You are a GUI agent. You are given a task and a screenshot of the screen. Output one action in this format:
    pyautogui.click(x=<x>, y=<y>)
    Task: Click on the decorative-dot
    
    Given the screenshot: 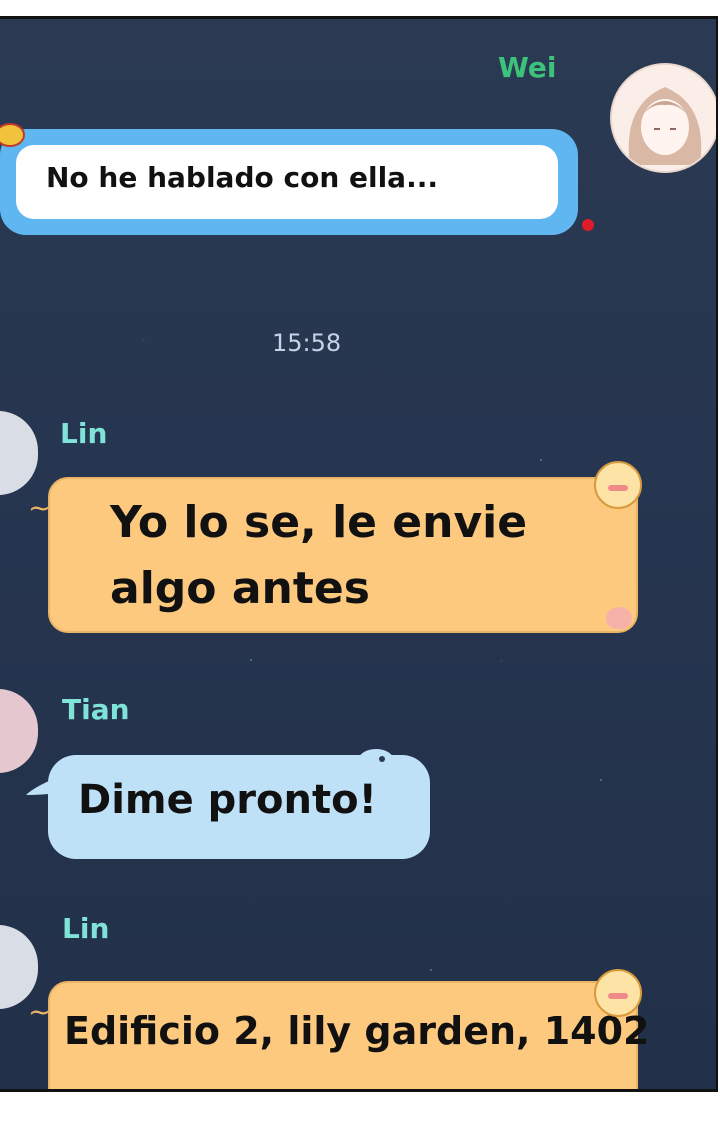 What is the action you would take?
    pyautogui.click(x=114, y=1091)
    